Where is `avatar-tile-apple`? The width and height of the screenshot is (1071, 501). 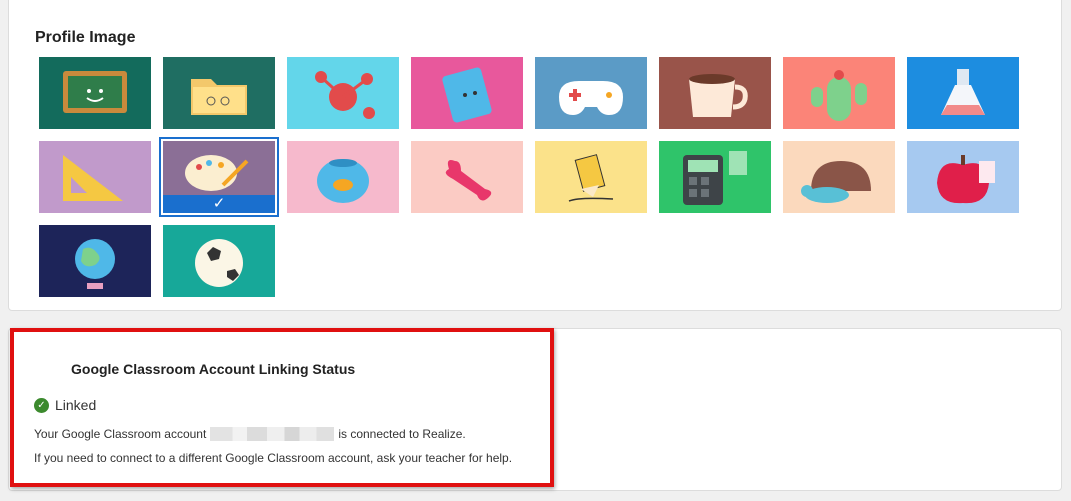
avatar-tile-apple is located at coordinates (963, 177).